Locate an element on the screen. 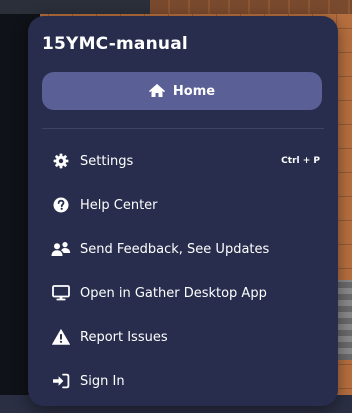 The height and width of the screenshot is (413, 352). open-desktop-app-label: Open in Gather Desktop App is located at coordinates (173, 293).